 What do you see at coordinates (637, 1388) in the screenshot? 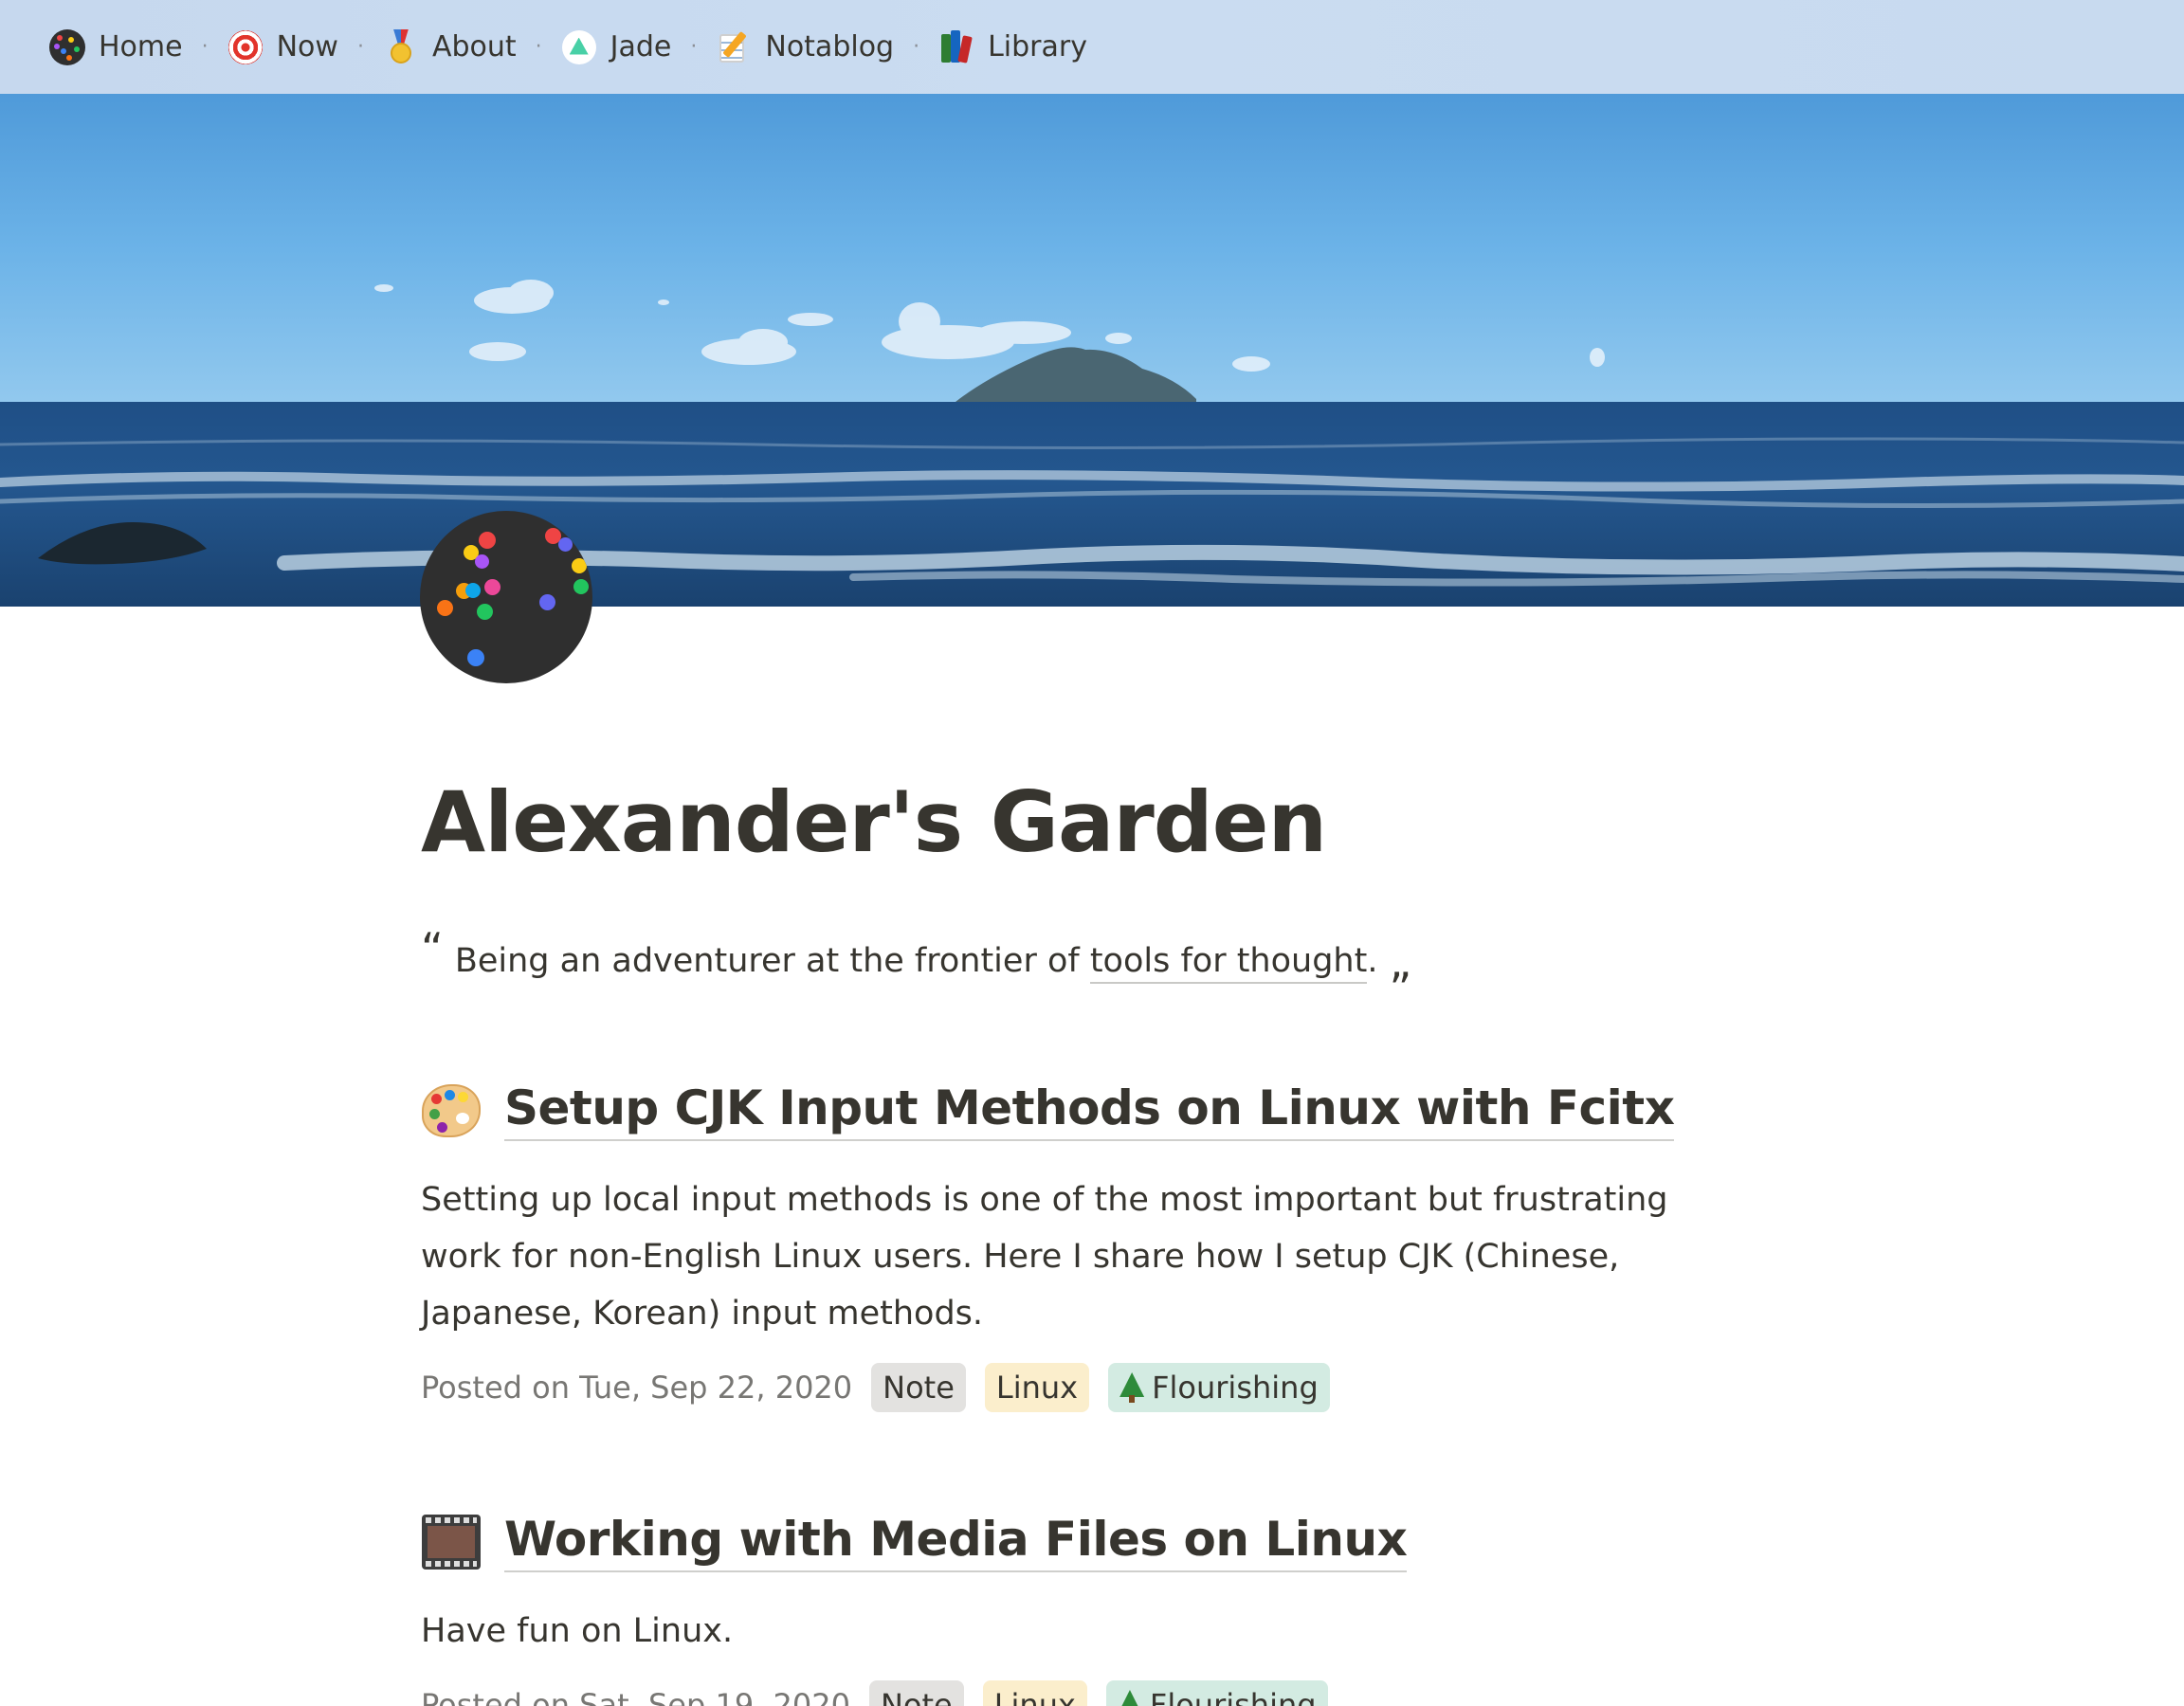
I see `post-date: Posted on Tue, Sep 22, 2020` at bounding box center [637, 1388].